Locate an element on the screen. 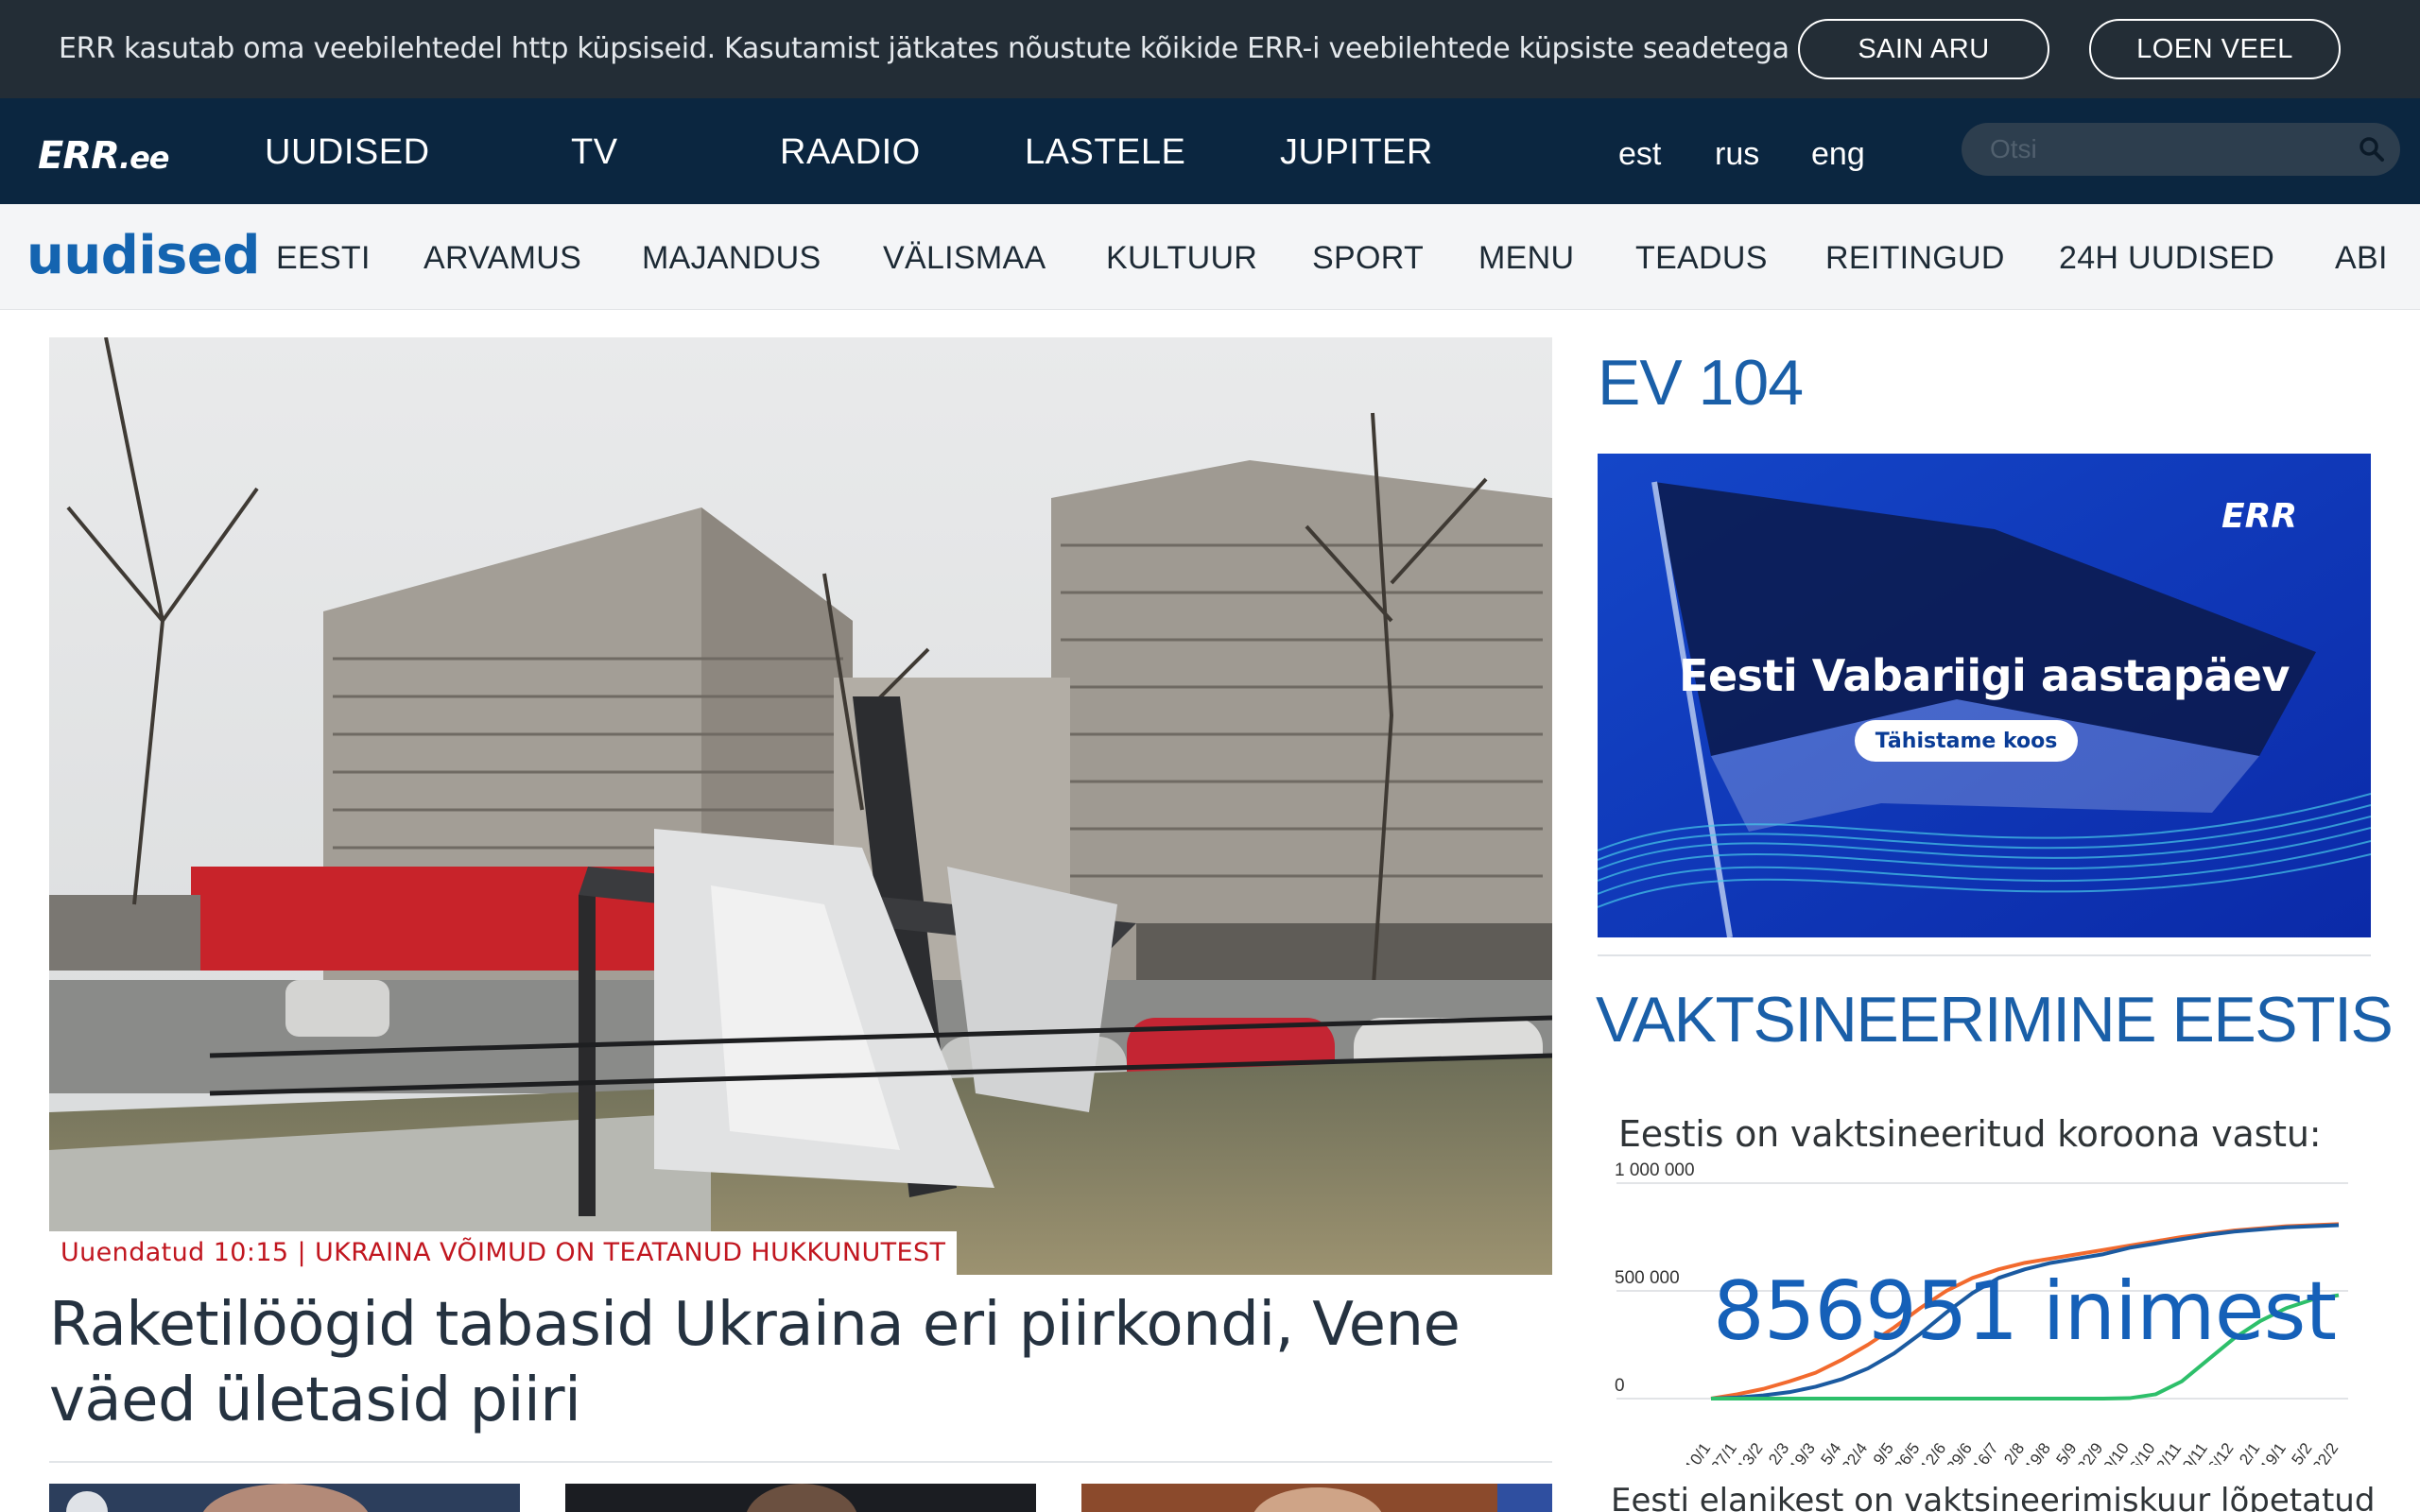  ev-section-title: EV 104 is located at coordinates (1701, 383).